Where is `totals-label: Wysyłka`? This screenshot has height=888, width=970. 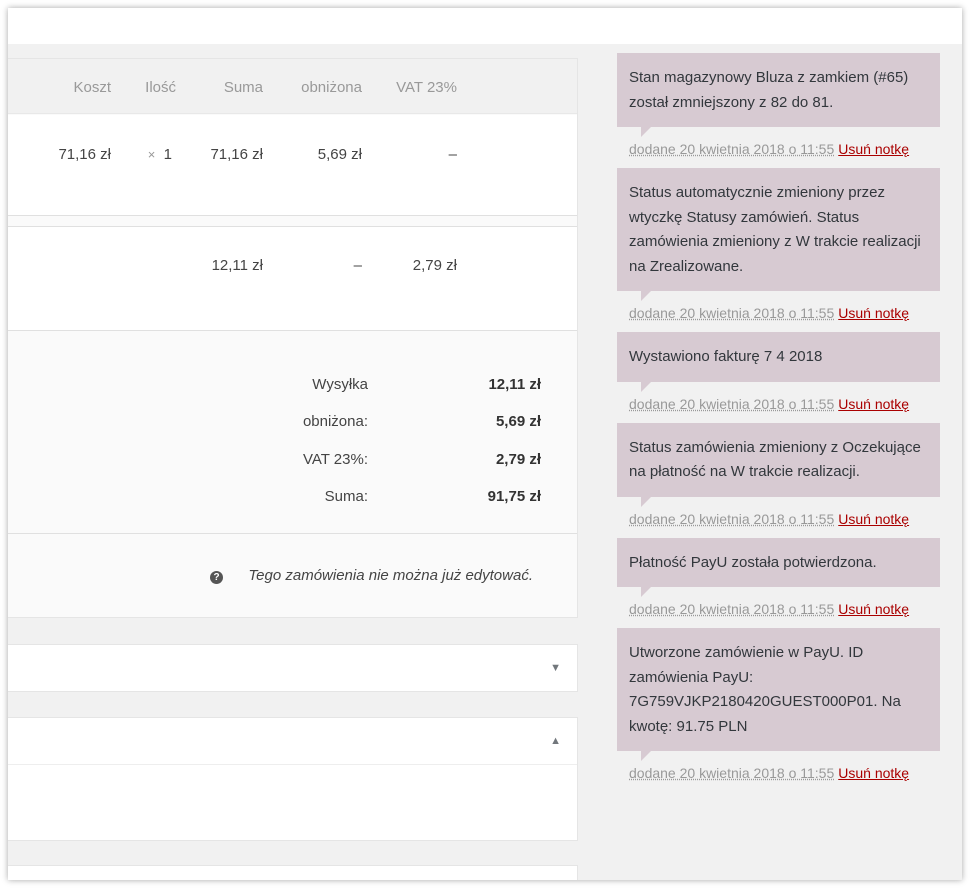 totals-label: Wysyłka is located at coordinates (340, 384).